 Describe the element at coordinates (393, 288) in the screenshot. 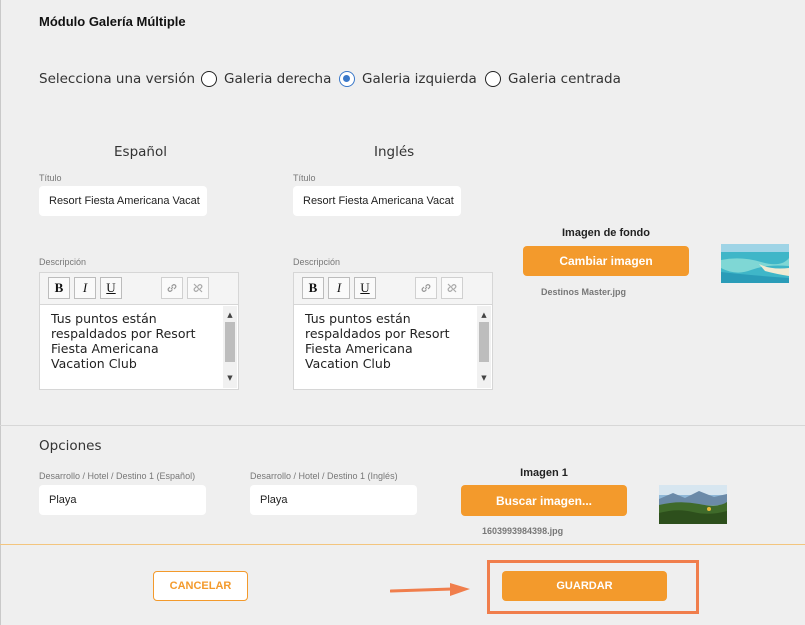

I see `english-editor-toolbar: B I U` at that location.